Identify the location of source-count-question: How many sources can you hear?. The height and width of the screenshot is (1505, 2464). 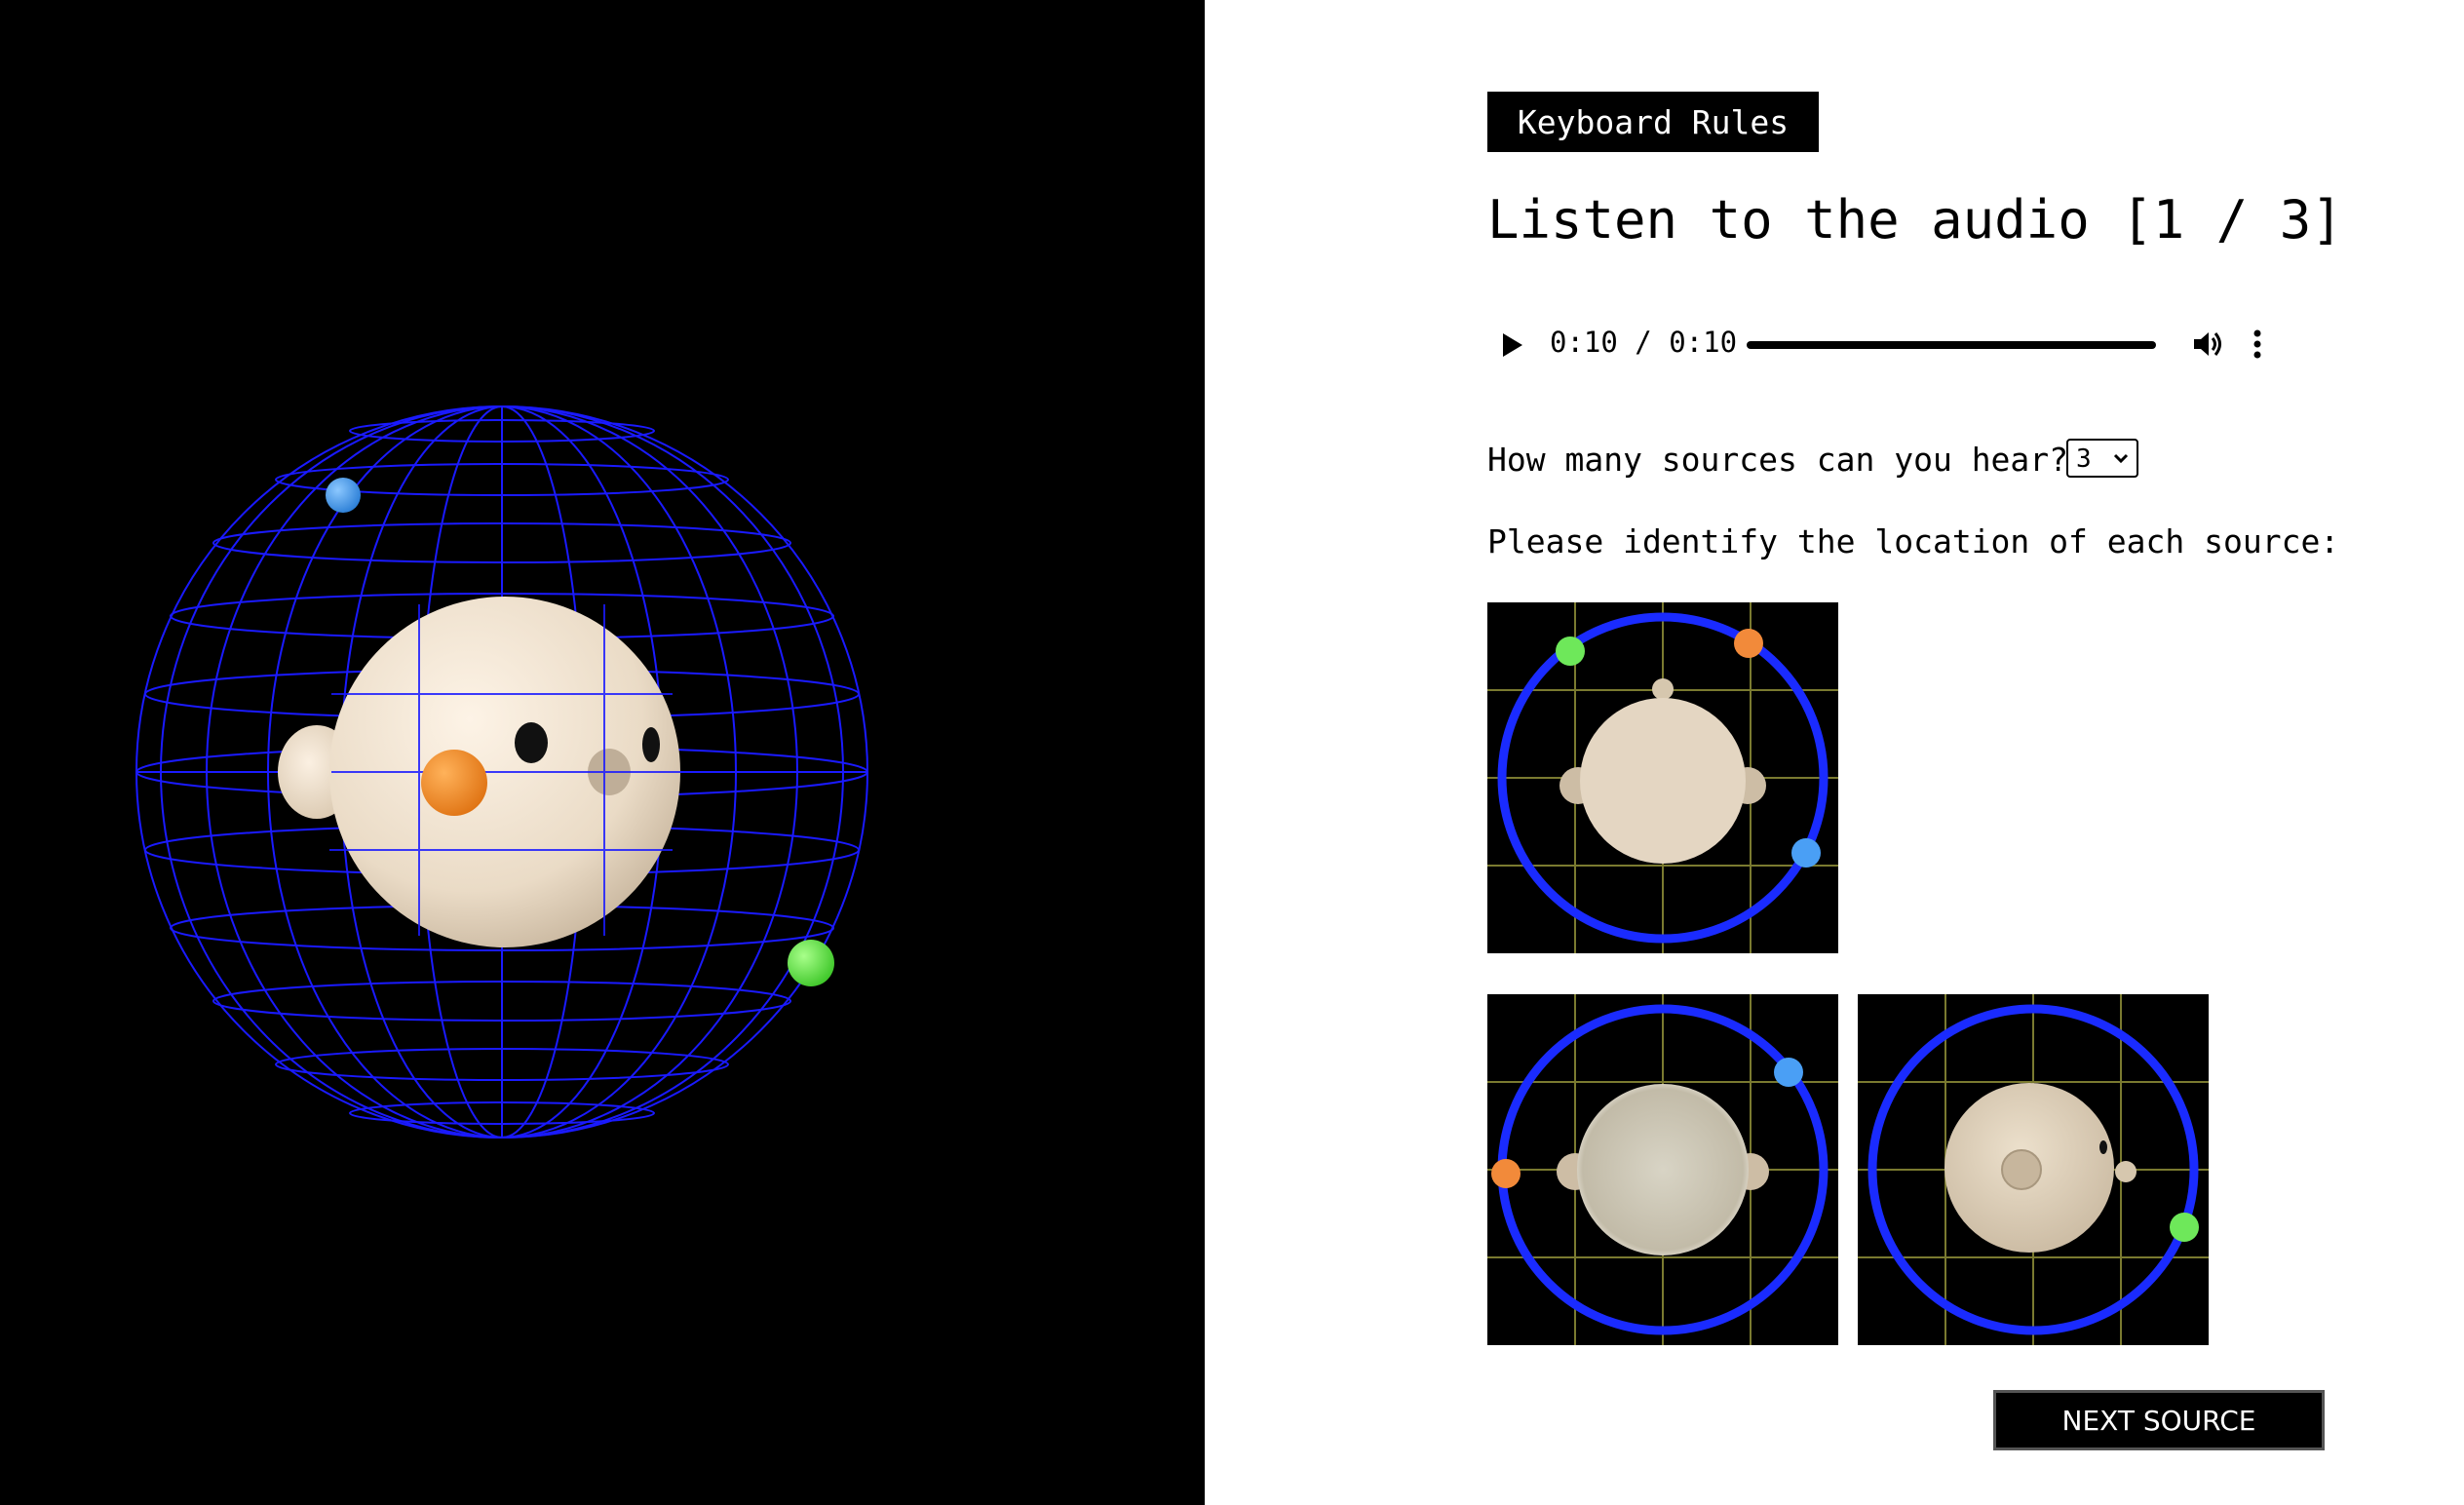
(1778, 460).